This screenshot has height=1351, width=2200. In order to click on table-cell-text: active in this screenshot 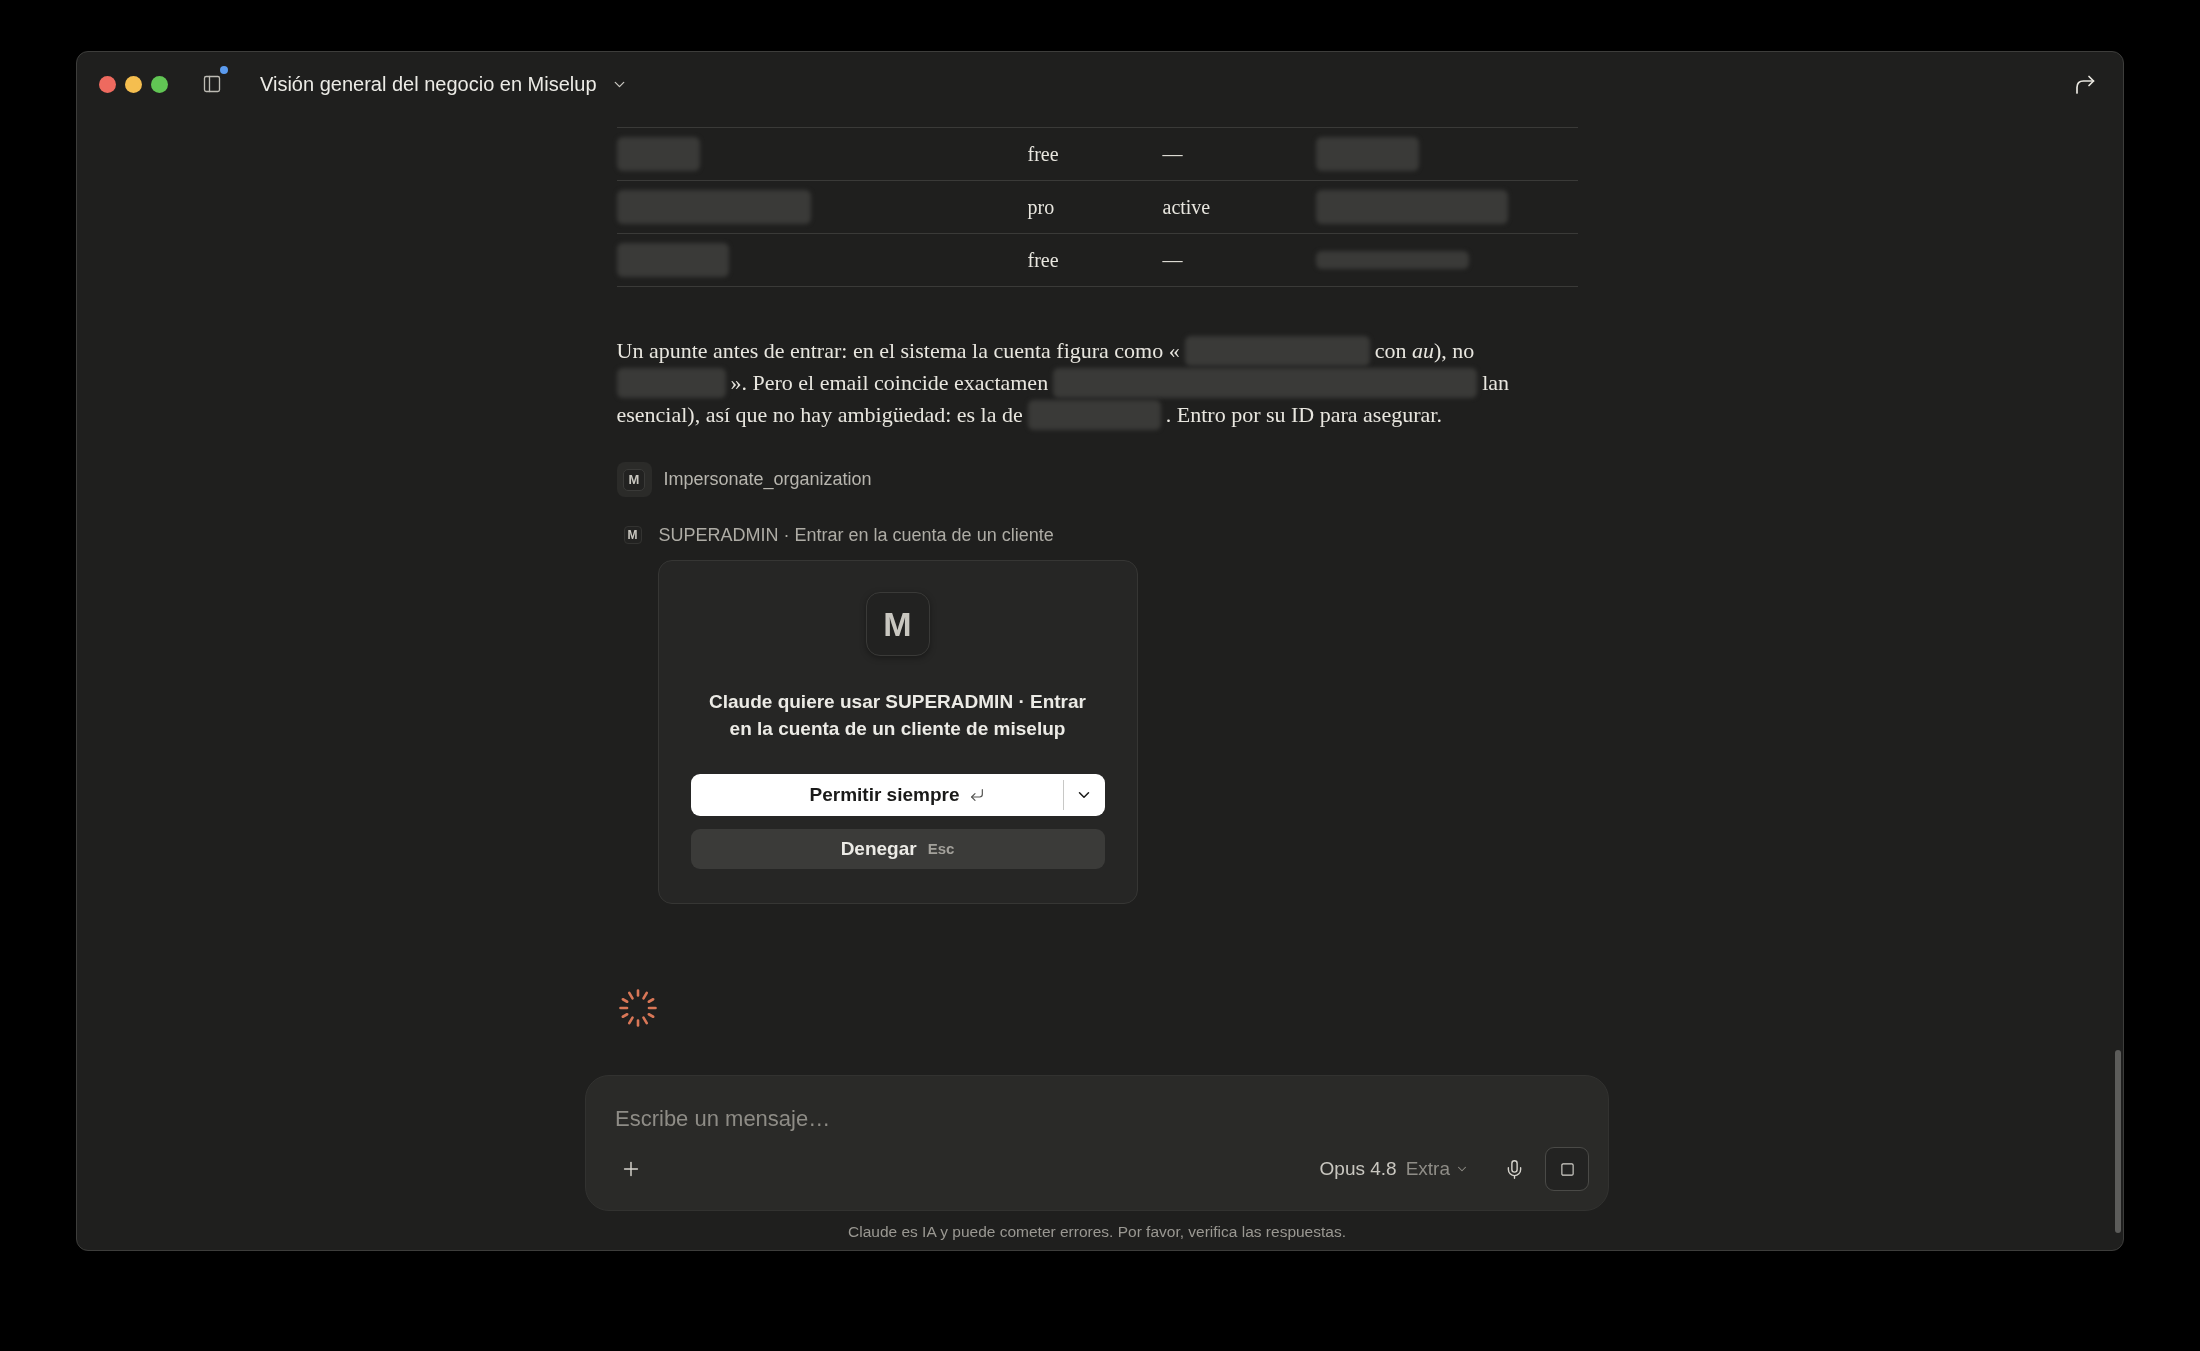, I will do `click(1186, 207)`.